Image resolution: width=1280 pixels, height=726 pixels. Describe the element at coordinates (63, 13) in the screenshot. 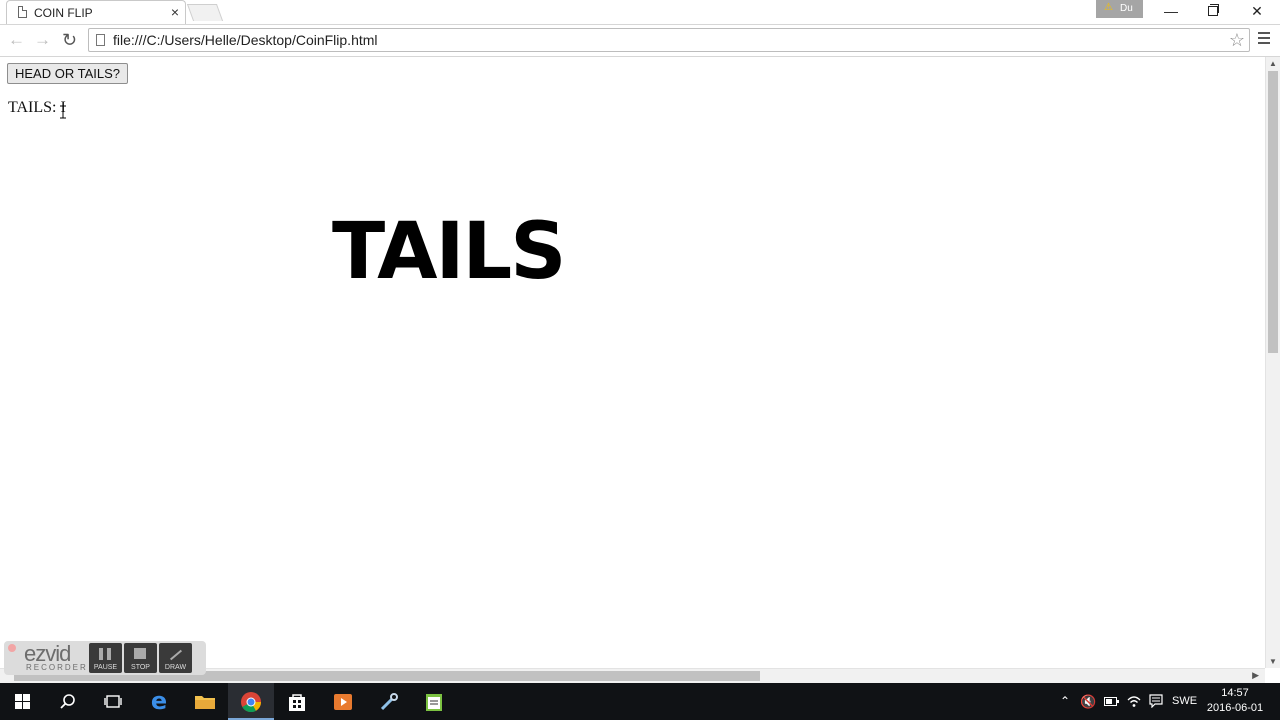

I see `tab-title: COIN FLIP` at that location.